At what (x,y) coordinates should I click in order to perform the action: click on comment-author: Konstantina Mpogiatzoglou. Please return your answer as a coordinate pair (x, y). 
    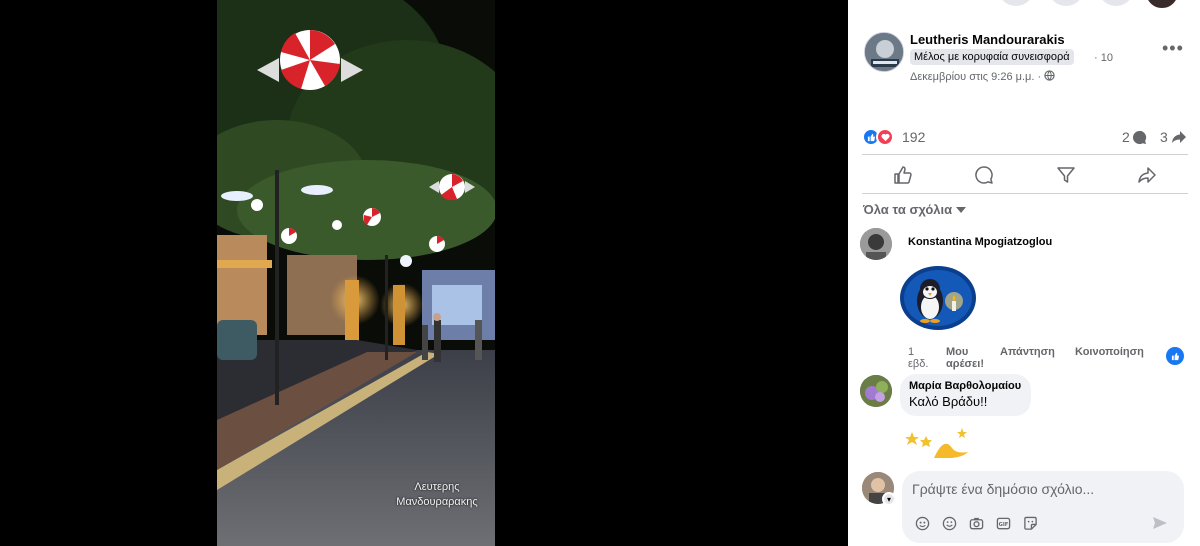
    Looking at the image, I should click on (980, 242).